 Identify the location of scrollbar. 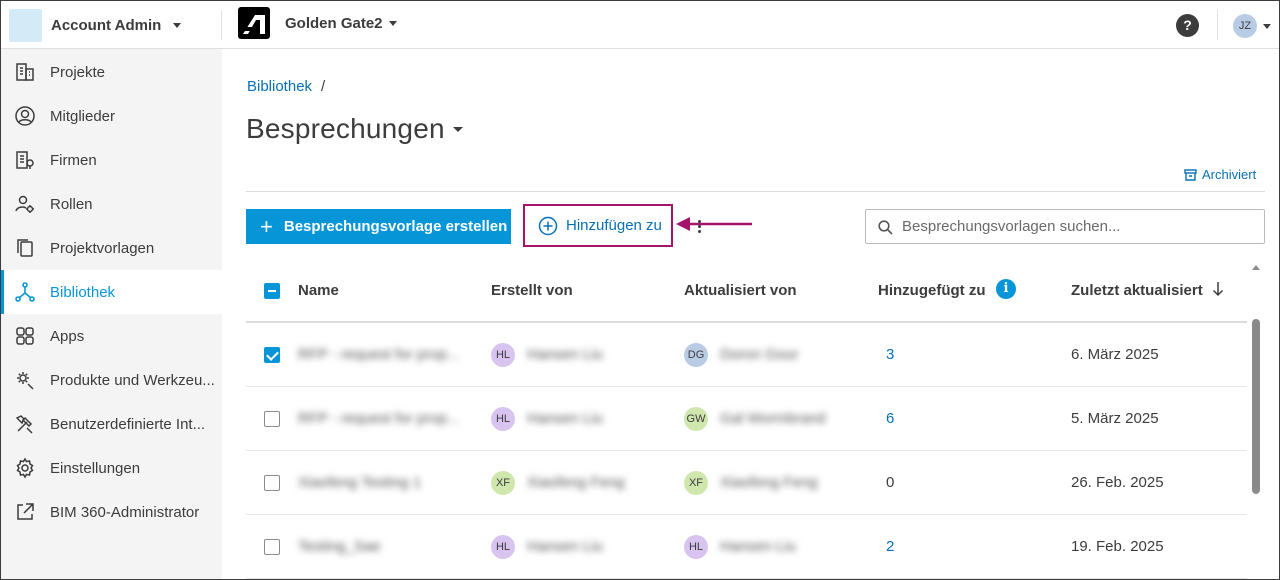
(1255, 421).